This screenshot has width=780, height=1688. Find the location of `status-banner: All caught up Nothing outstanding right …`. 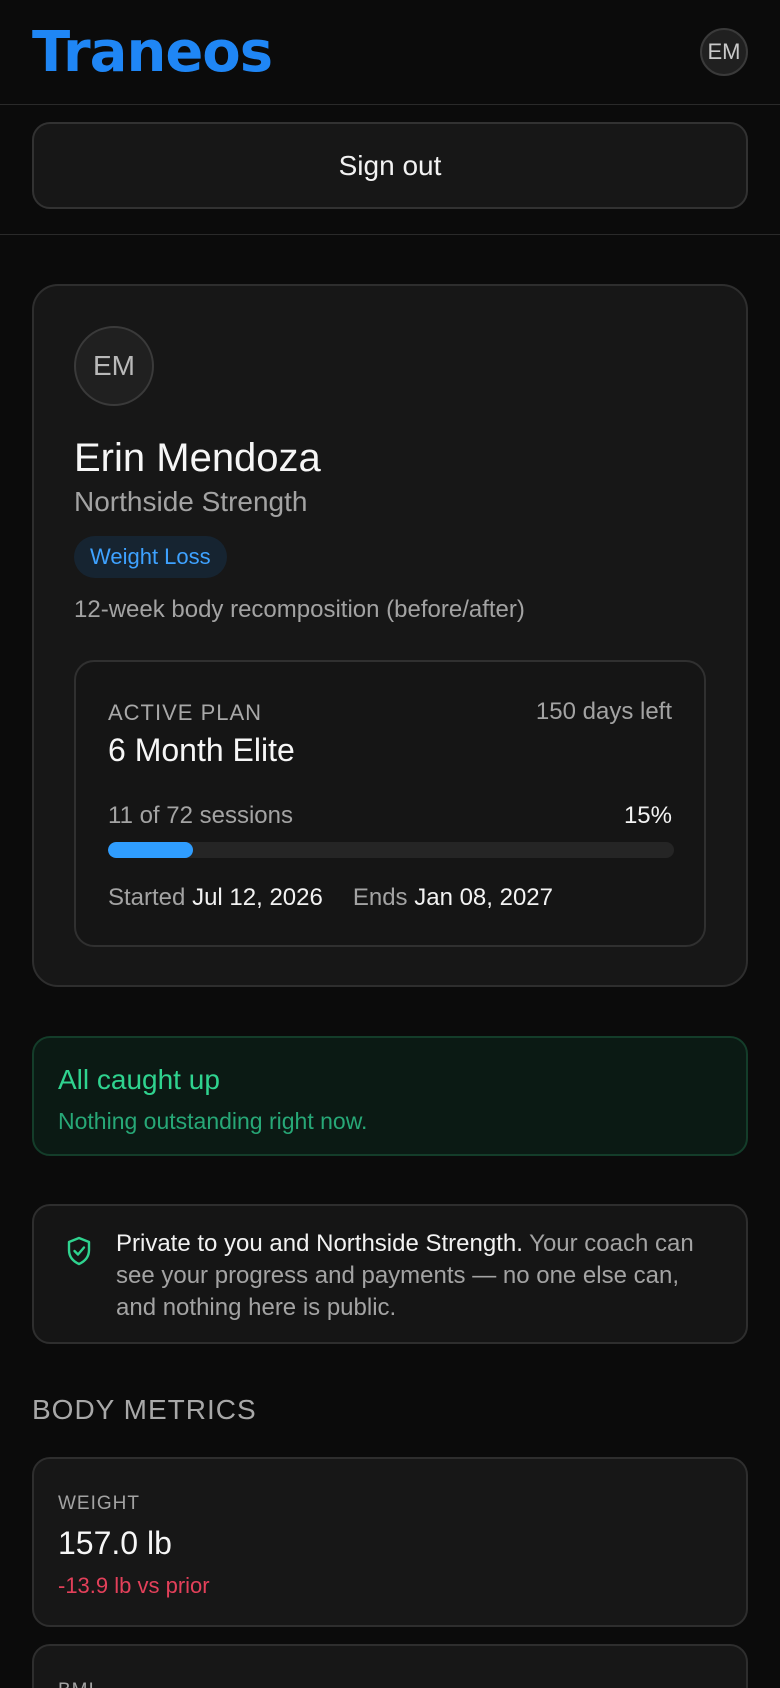

status-banner: All caught up Nothing outstanding right … is located at coordinates (390, 1096).